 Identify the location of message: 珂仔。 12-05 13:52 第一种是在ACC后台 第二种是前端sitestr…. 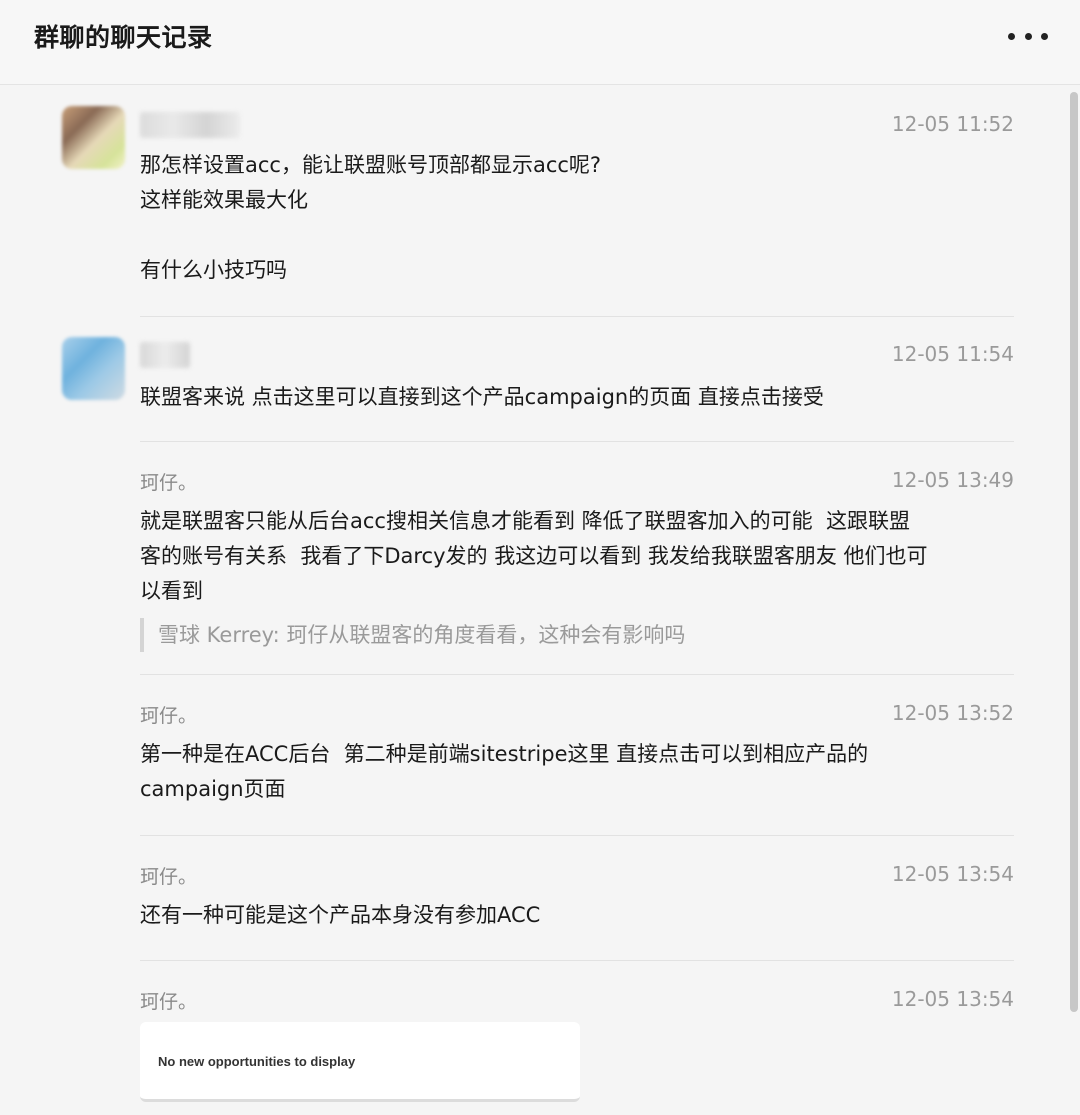
(577, 756).